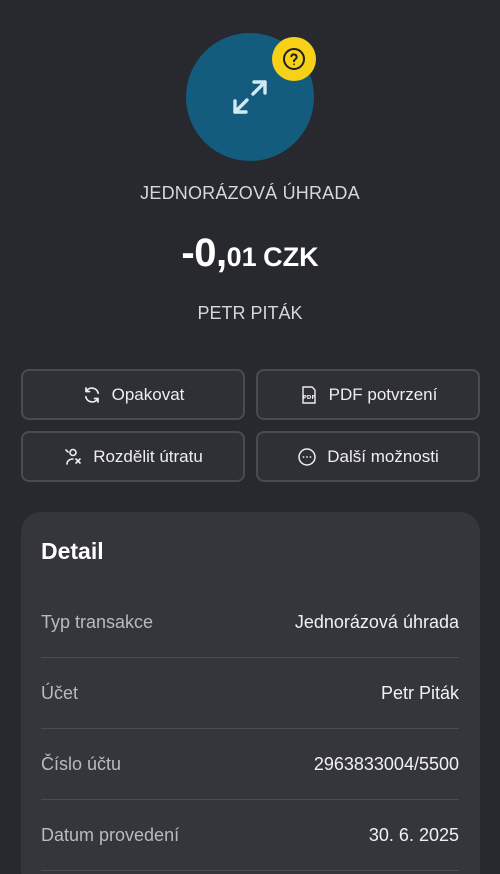  Describe the element at coordinates (73, 456) in the screenshot. I see `split-person-icon` at that location.